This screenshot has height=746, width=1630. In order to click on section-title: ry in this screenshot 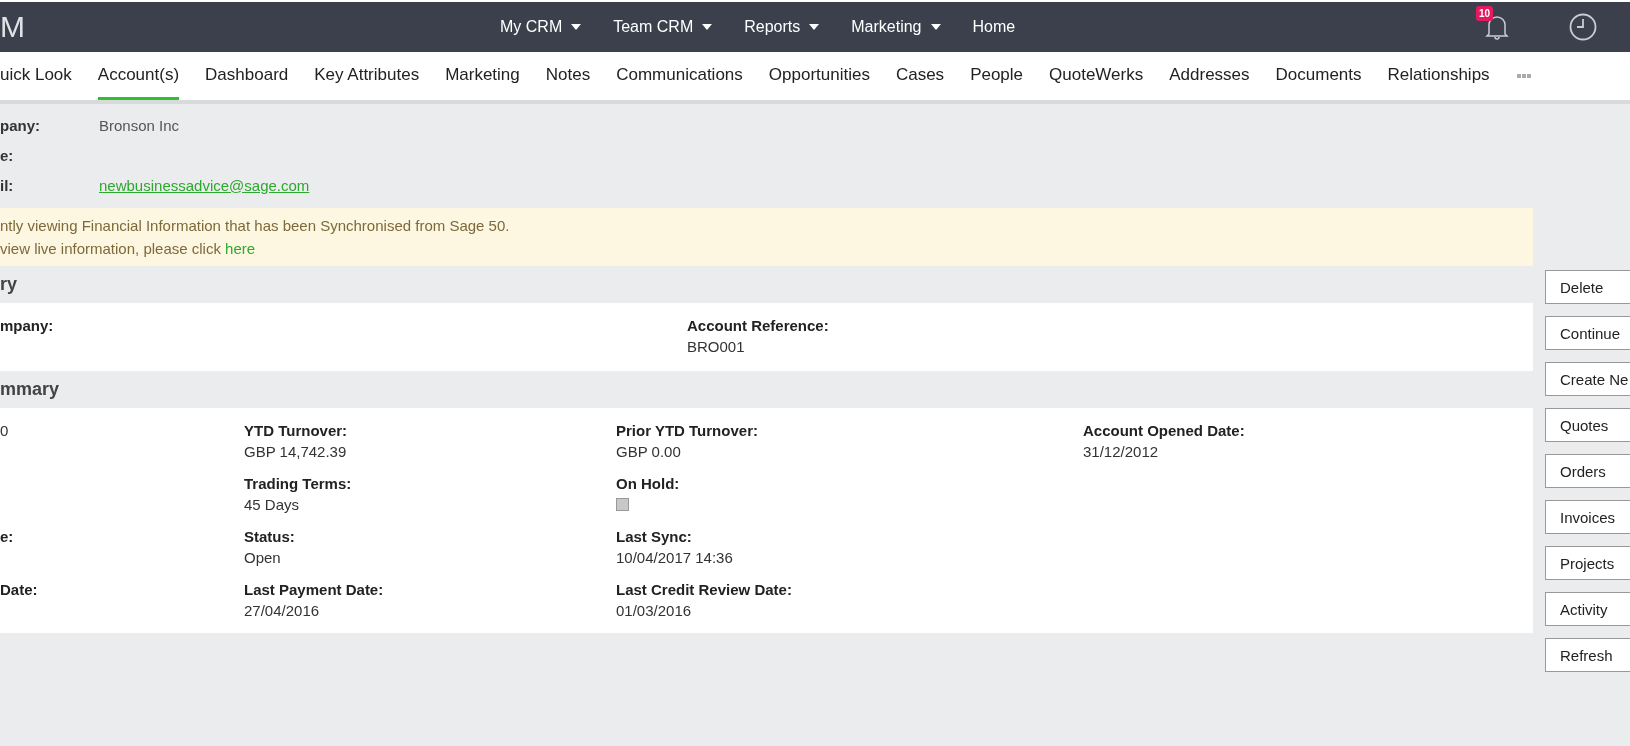, I will do `click(9, 284)`.